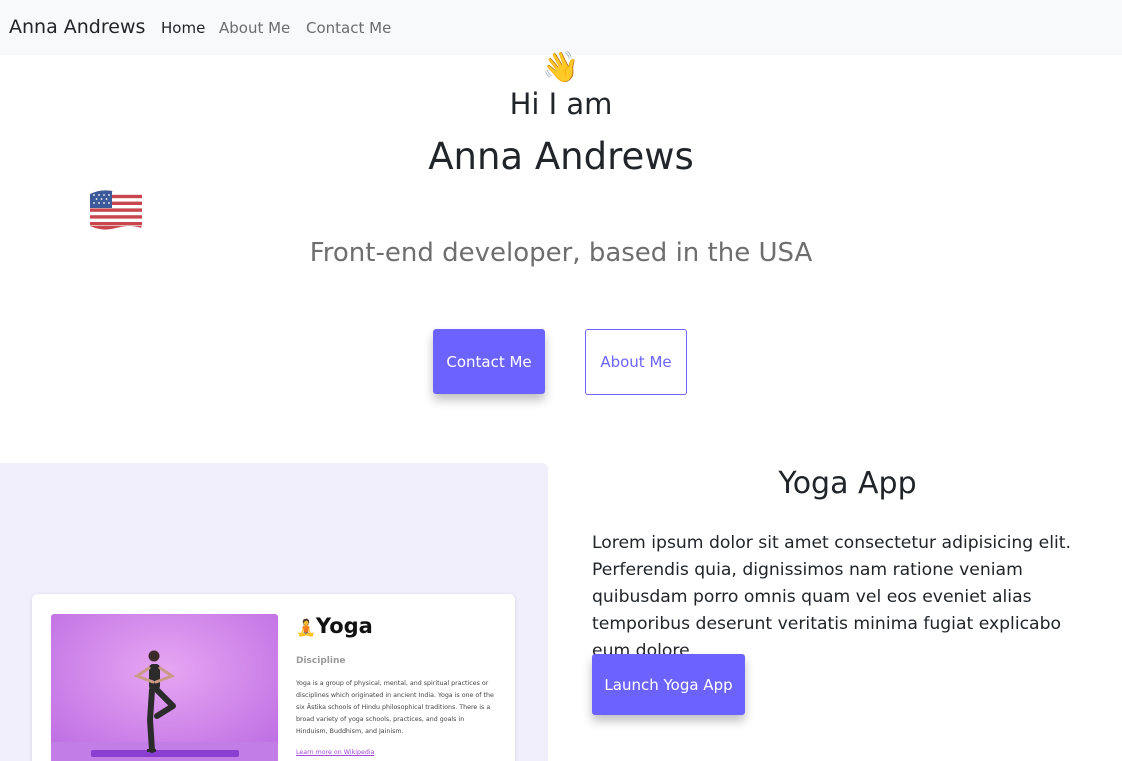  What do you see at coordinates (335, 752) in the screenshot?
I see `preview-wikipedia-link: Learn more on Wikipedia` at bounding box center [335, 752].